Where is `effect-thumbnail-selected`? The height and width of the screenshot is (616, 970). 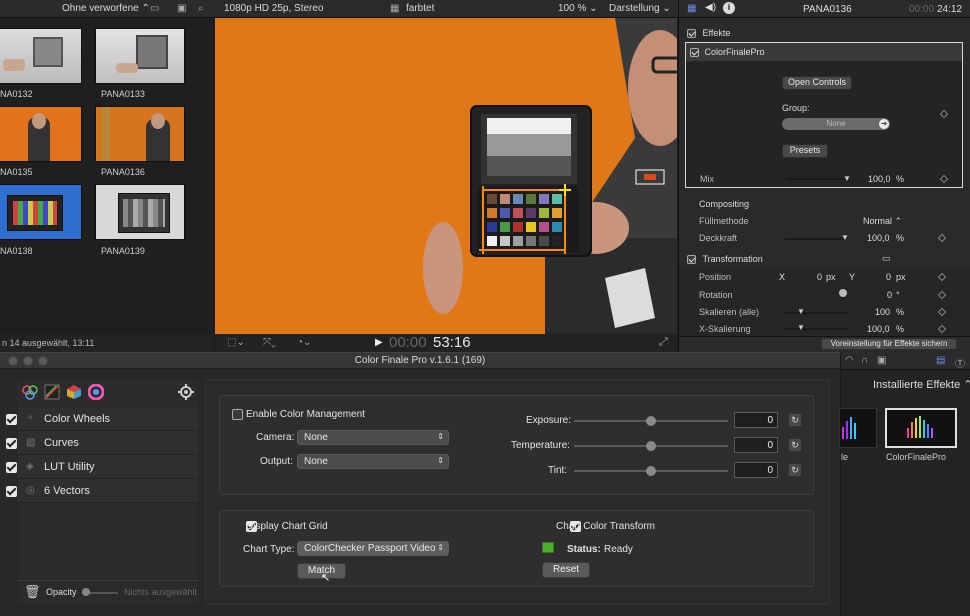
effect-thumbnail-selected is located at coordinates (921, 428).